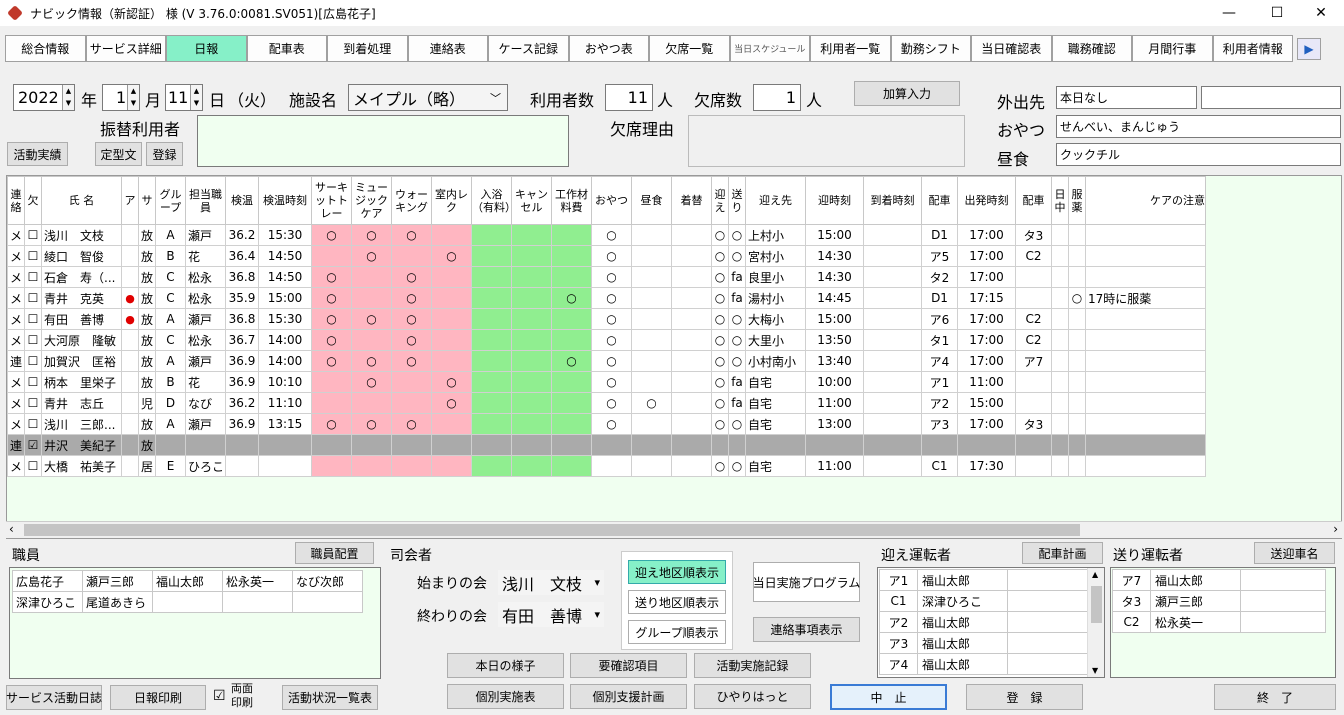 Image resolution: width=1344 pixels, height=715 pixels. What do you see at coordinates (170, 319) in the screenshot?
I see `grid-cell: A` at bounding box center [170, 319].